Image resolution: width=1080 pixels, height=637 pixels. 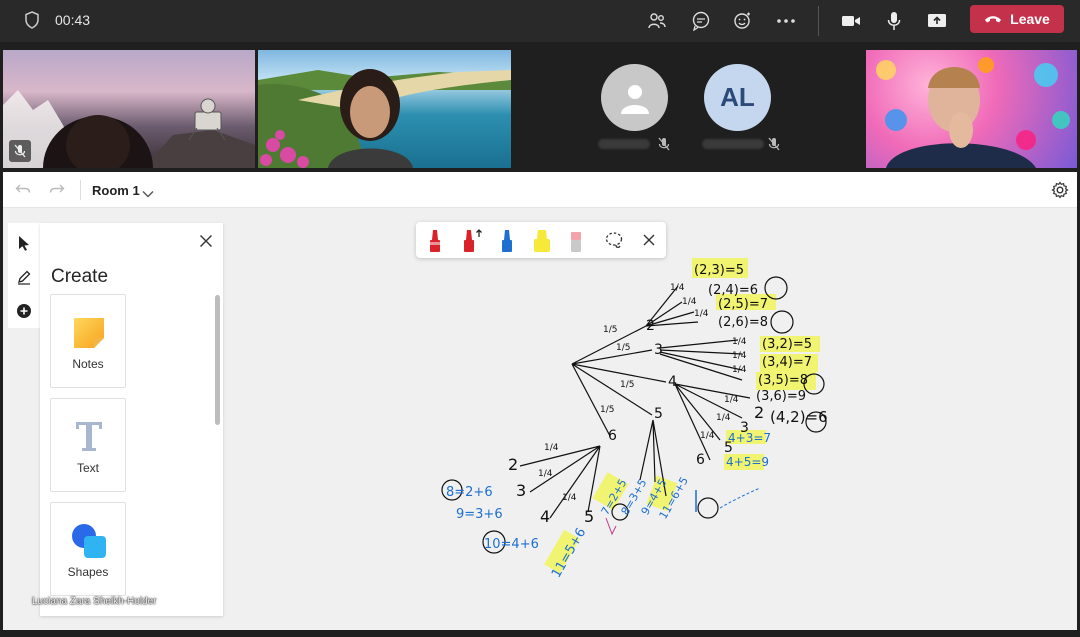 I want to click on text-label: Text, so click(x=87, y=468).